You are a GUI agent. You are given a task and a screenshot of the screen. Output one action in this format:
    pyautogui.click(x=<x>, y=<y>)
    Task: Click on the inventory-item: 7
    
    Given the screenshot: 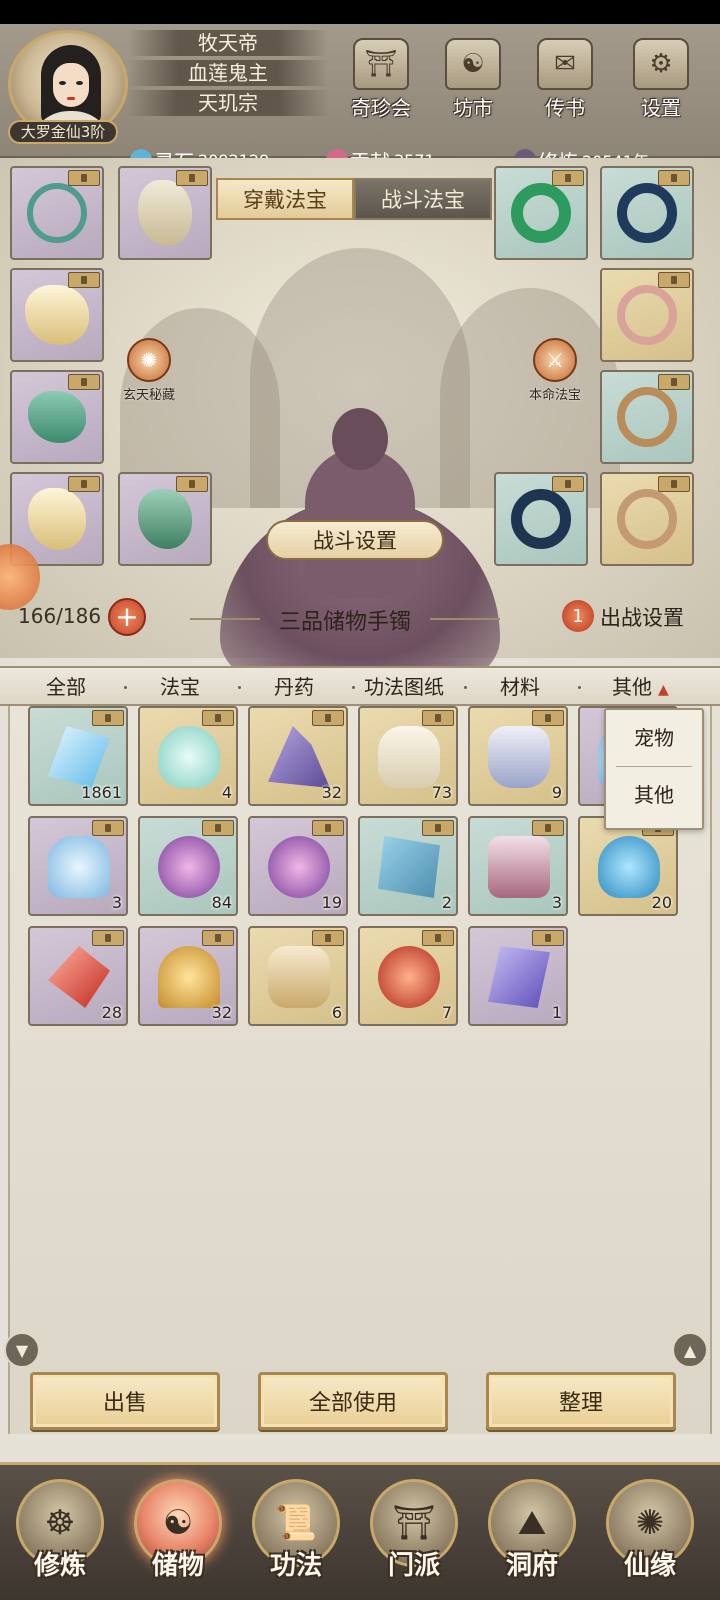 What is the action you would take?
    pyautogui.click(x=408, y=976)
    